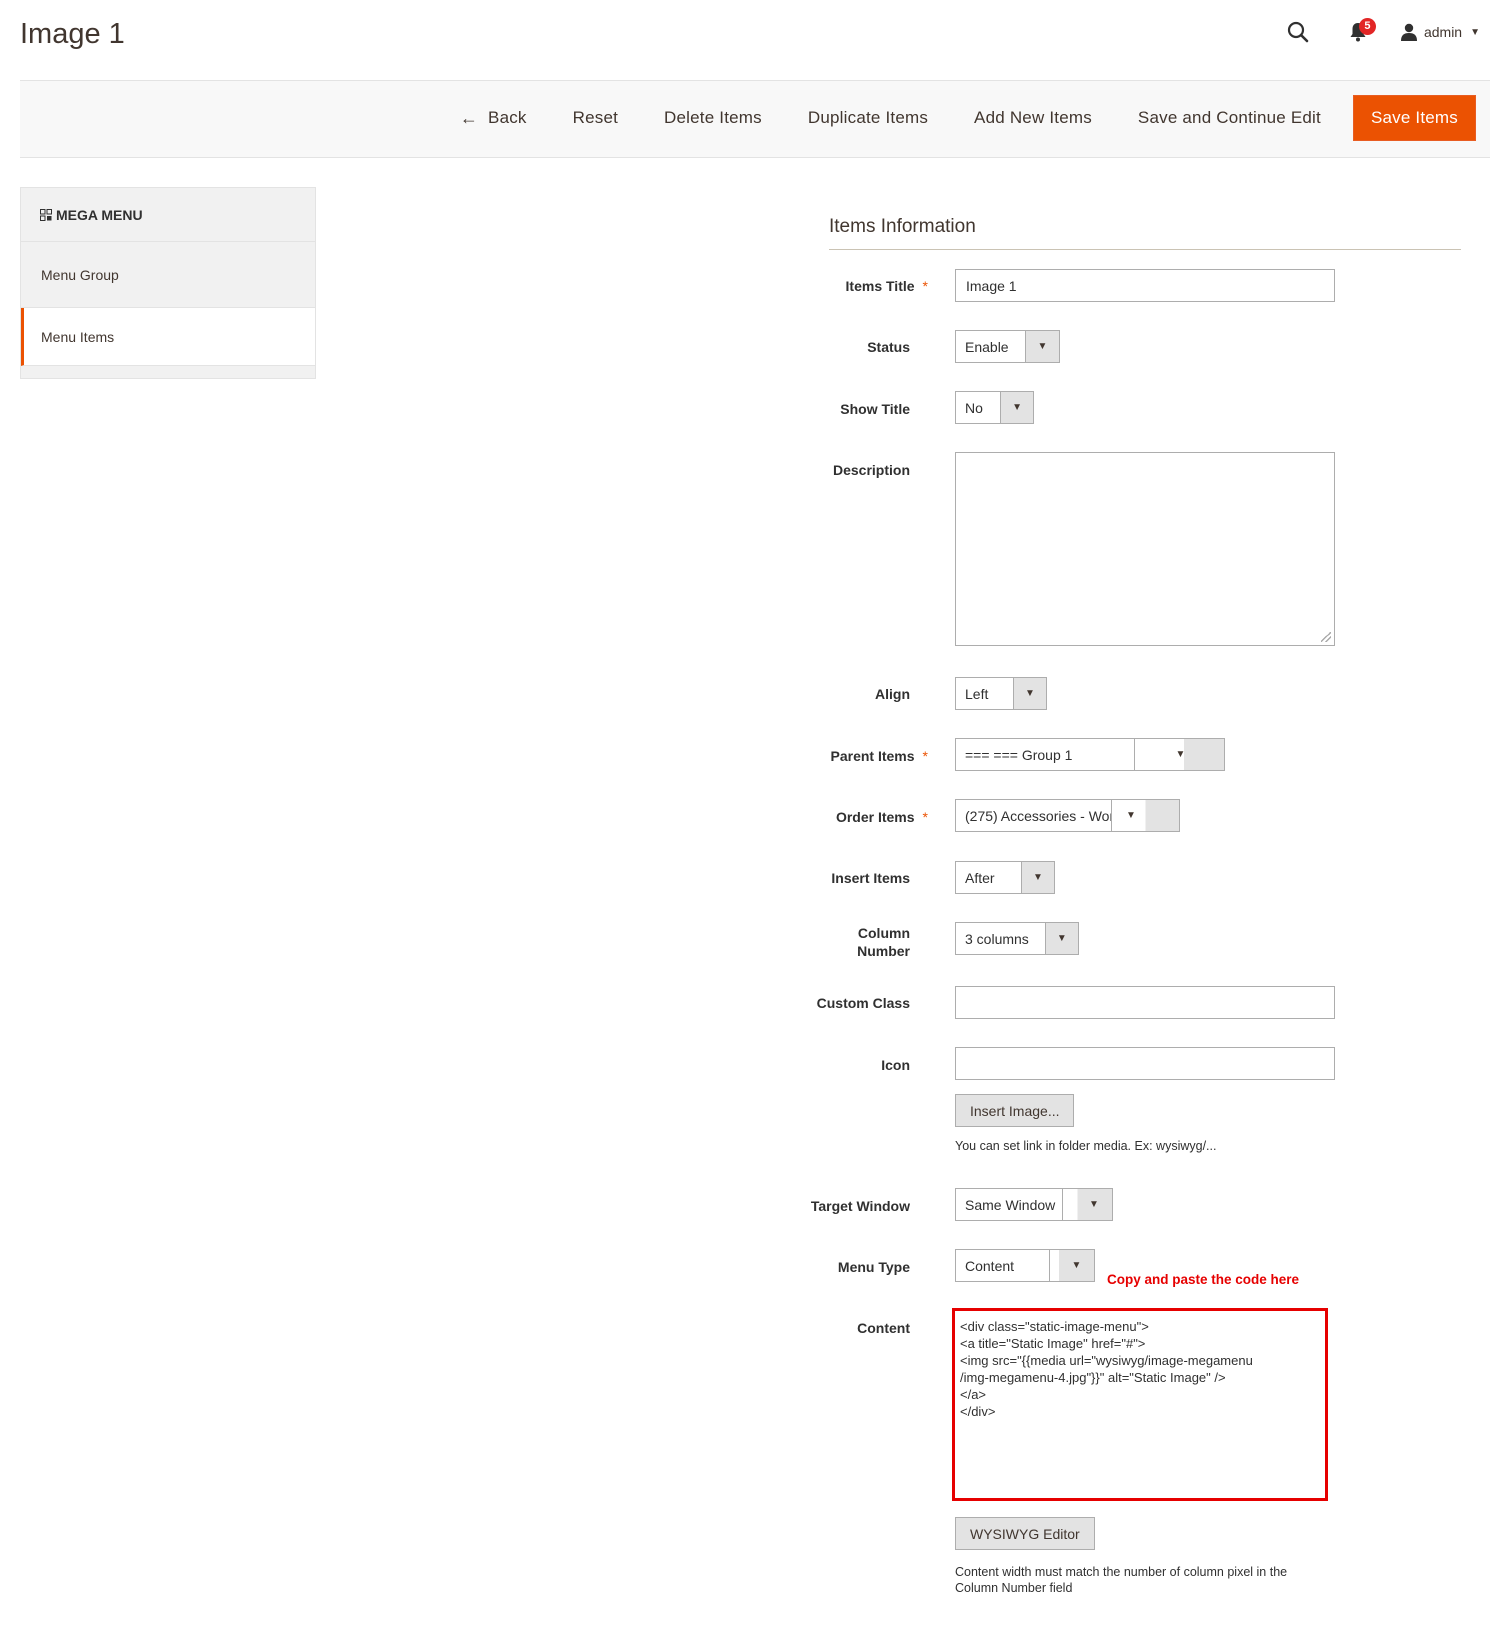 The image size is (1510, 1644). Describe the element at coordinates (168, 337) in the screenshot. I see `sidebar-item-menu-items: Menu Items` at that location.